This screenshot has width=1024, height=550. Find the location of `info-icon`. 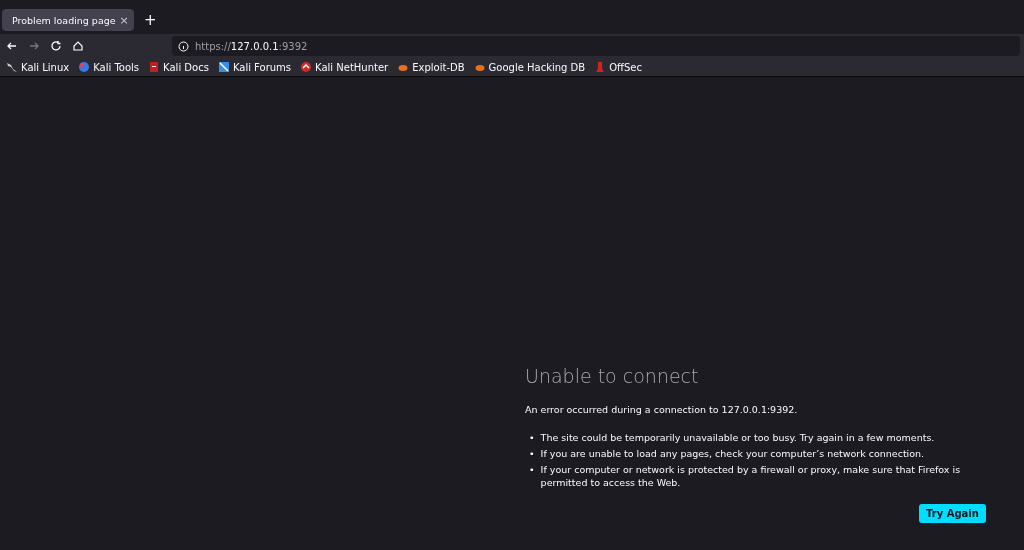

info-icon is located at coordinates (183, 46).